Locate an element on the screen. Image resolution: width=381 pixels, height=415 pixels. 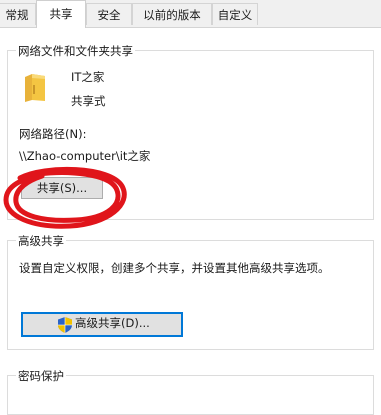
password-protection-title: 密码保护 is located at coordinates (41, 376).